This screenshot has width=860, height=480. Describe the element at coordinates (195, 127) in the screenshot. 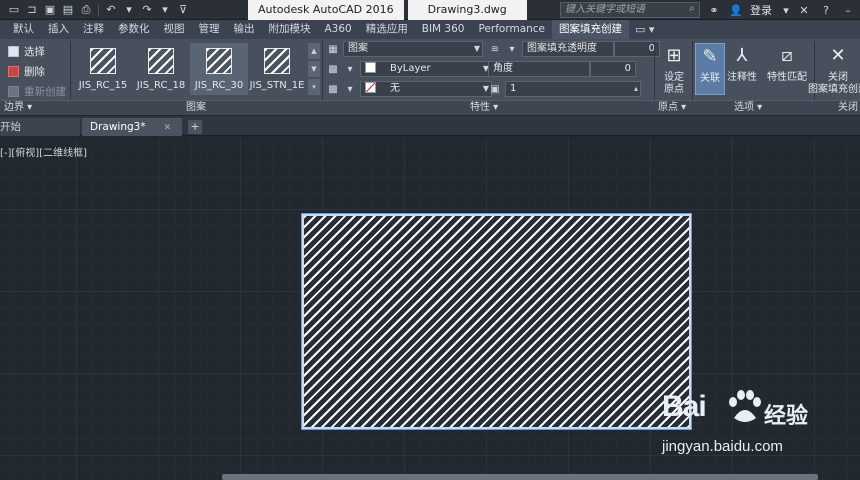

I see `new-tab-button: +` at that location.